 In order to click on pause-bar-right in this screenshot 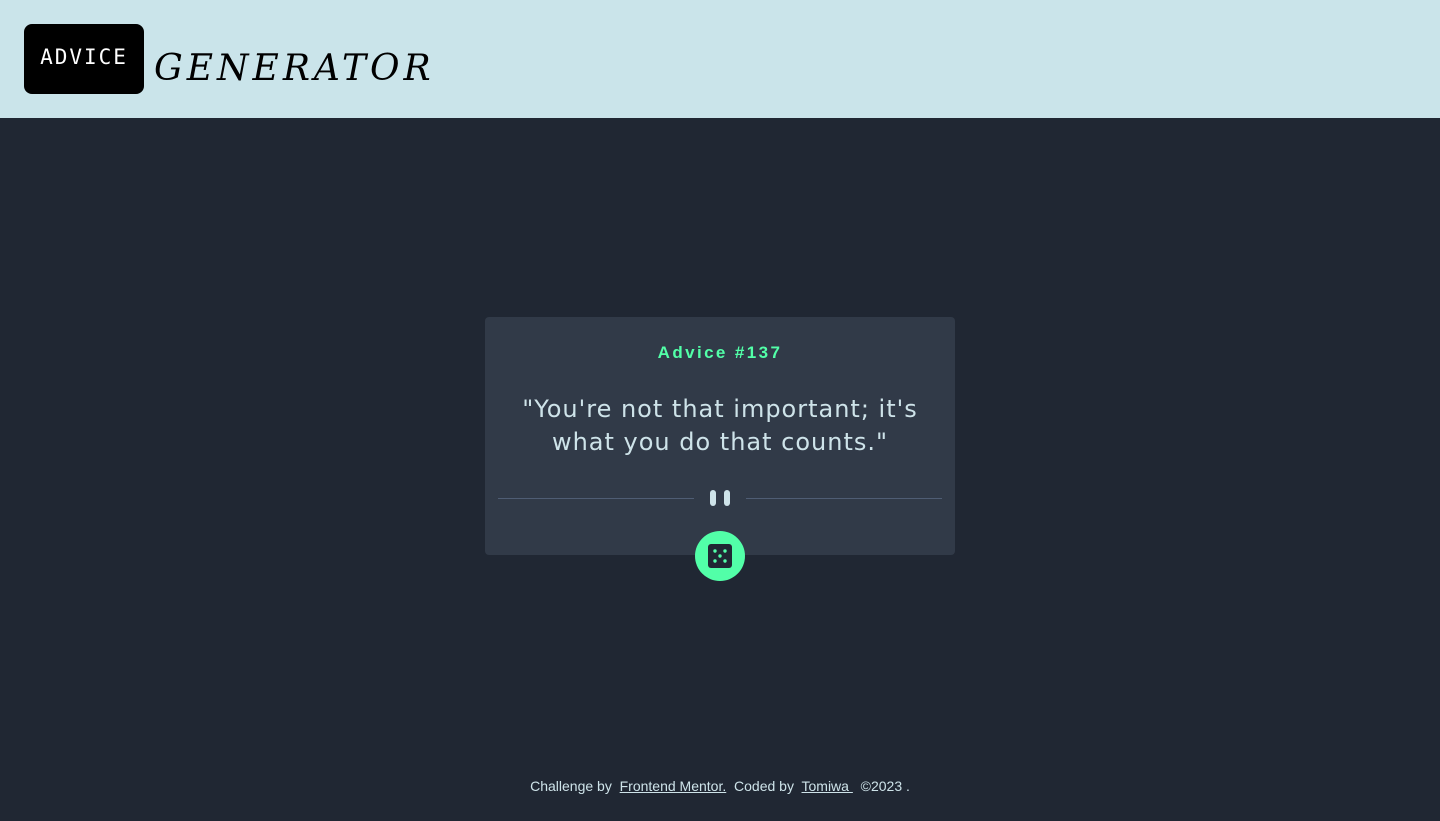, I will do `click(727, 498)`.